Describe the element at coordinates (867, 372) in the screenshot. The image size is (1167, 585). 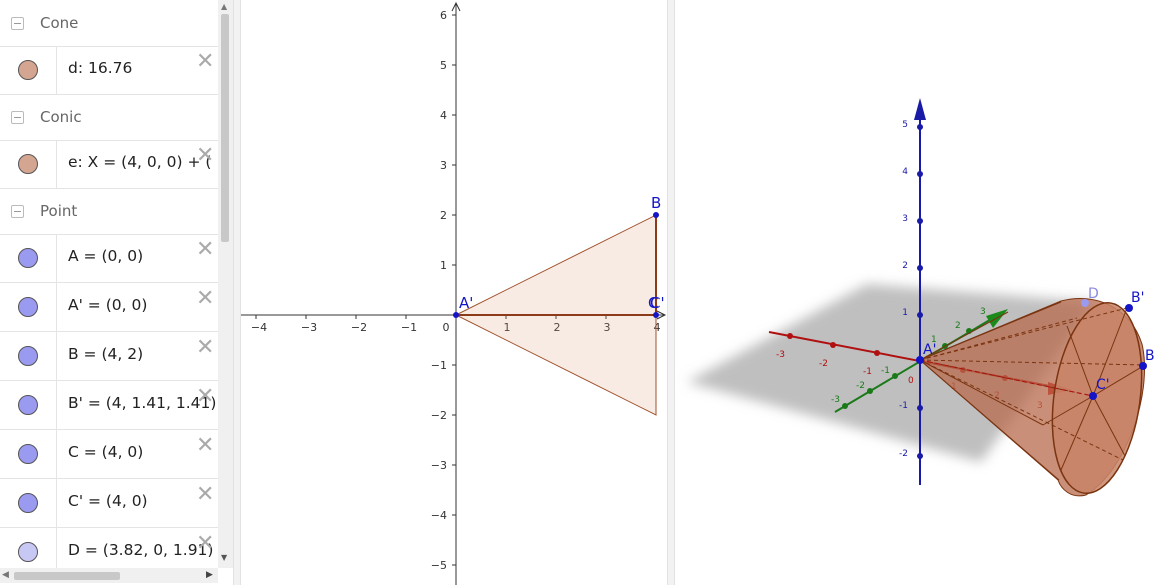
I see `x-tick-label: -1` at that location.